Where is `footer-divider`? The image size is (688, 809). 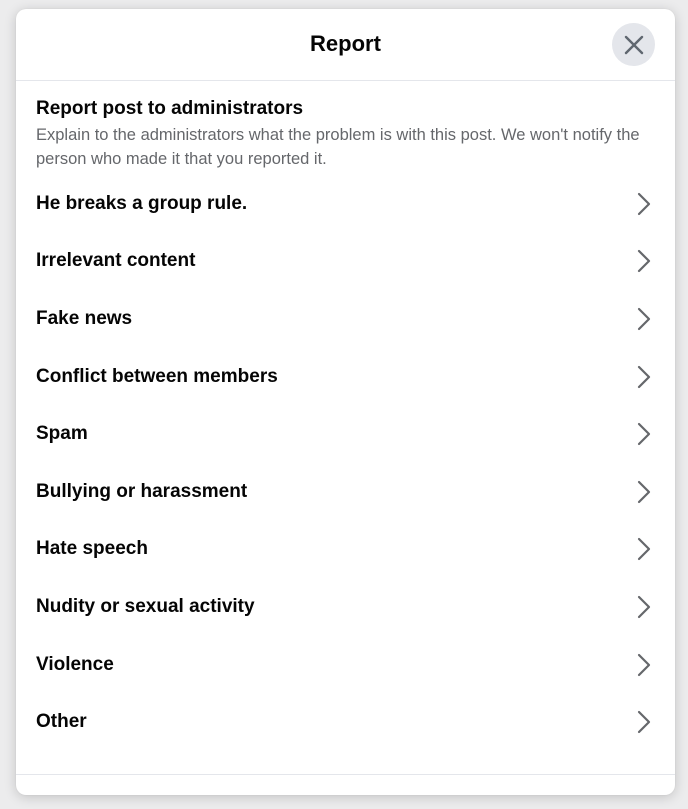
footer-divider is located at coordinates (345, 774).